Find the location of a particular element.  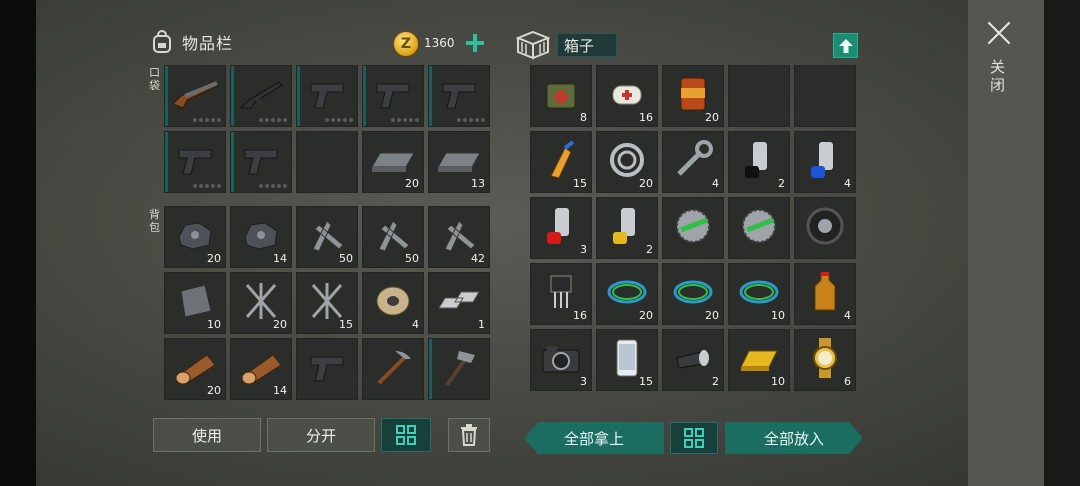

add-coins-button is located at coordinates (475, 43).